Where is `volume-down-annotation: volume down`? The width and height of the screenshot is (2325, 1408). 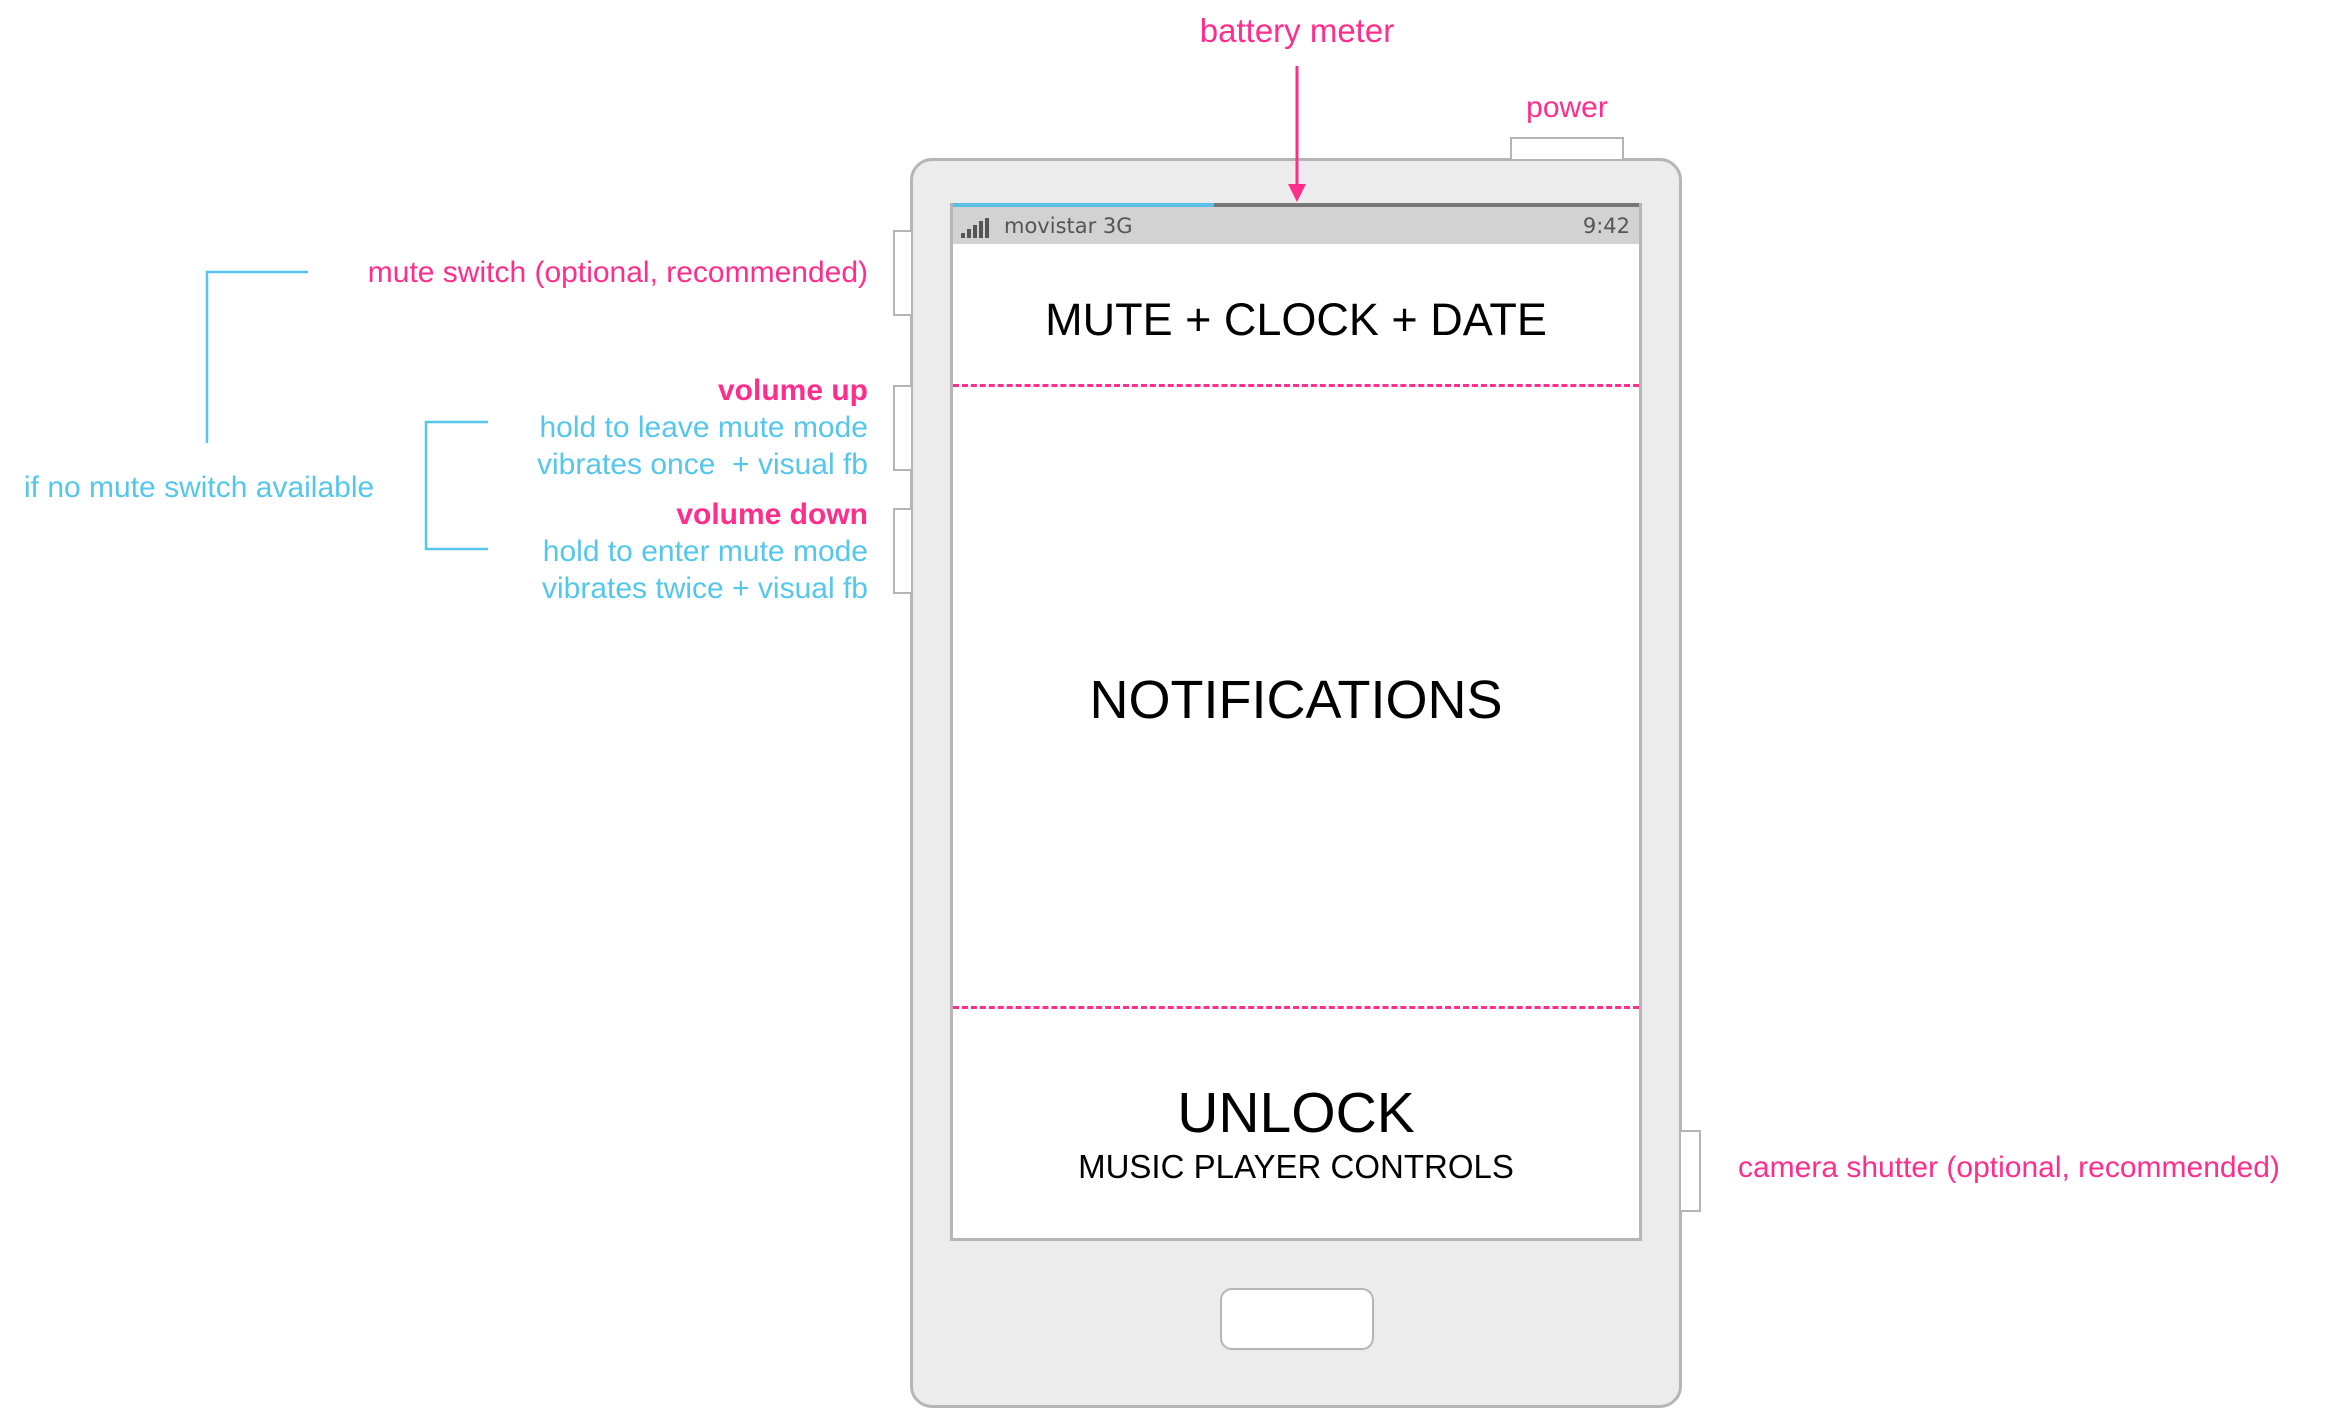
volume-down-annotation: volume down is located at coordinates (772, 514).